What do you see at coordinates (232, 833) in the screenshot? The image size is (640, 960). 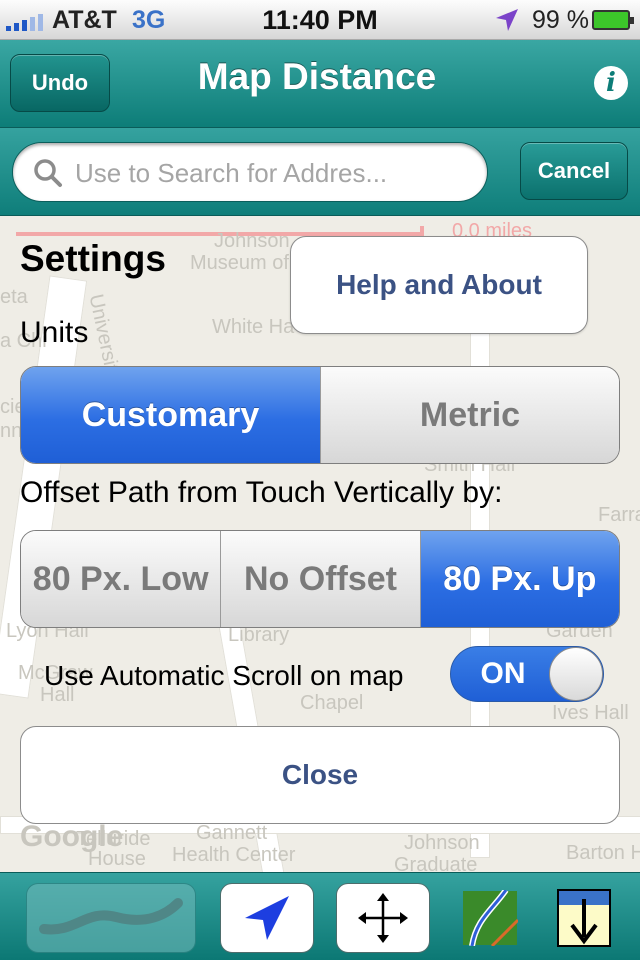 I see `map-label: Gannett` at bounding box center [232, 833].